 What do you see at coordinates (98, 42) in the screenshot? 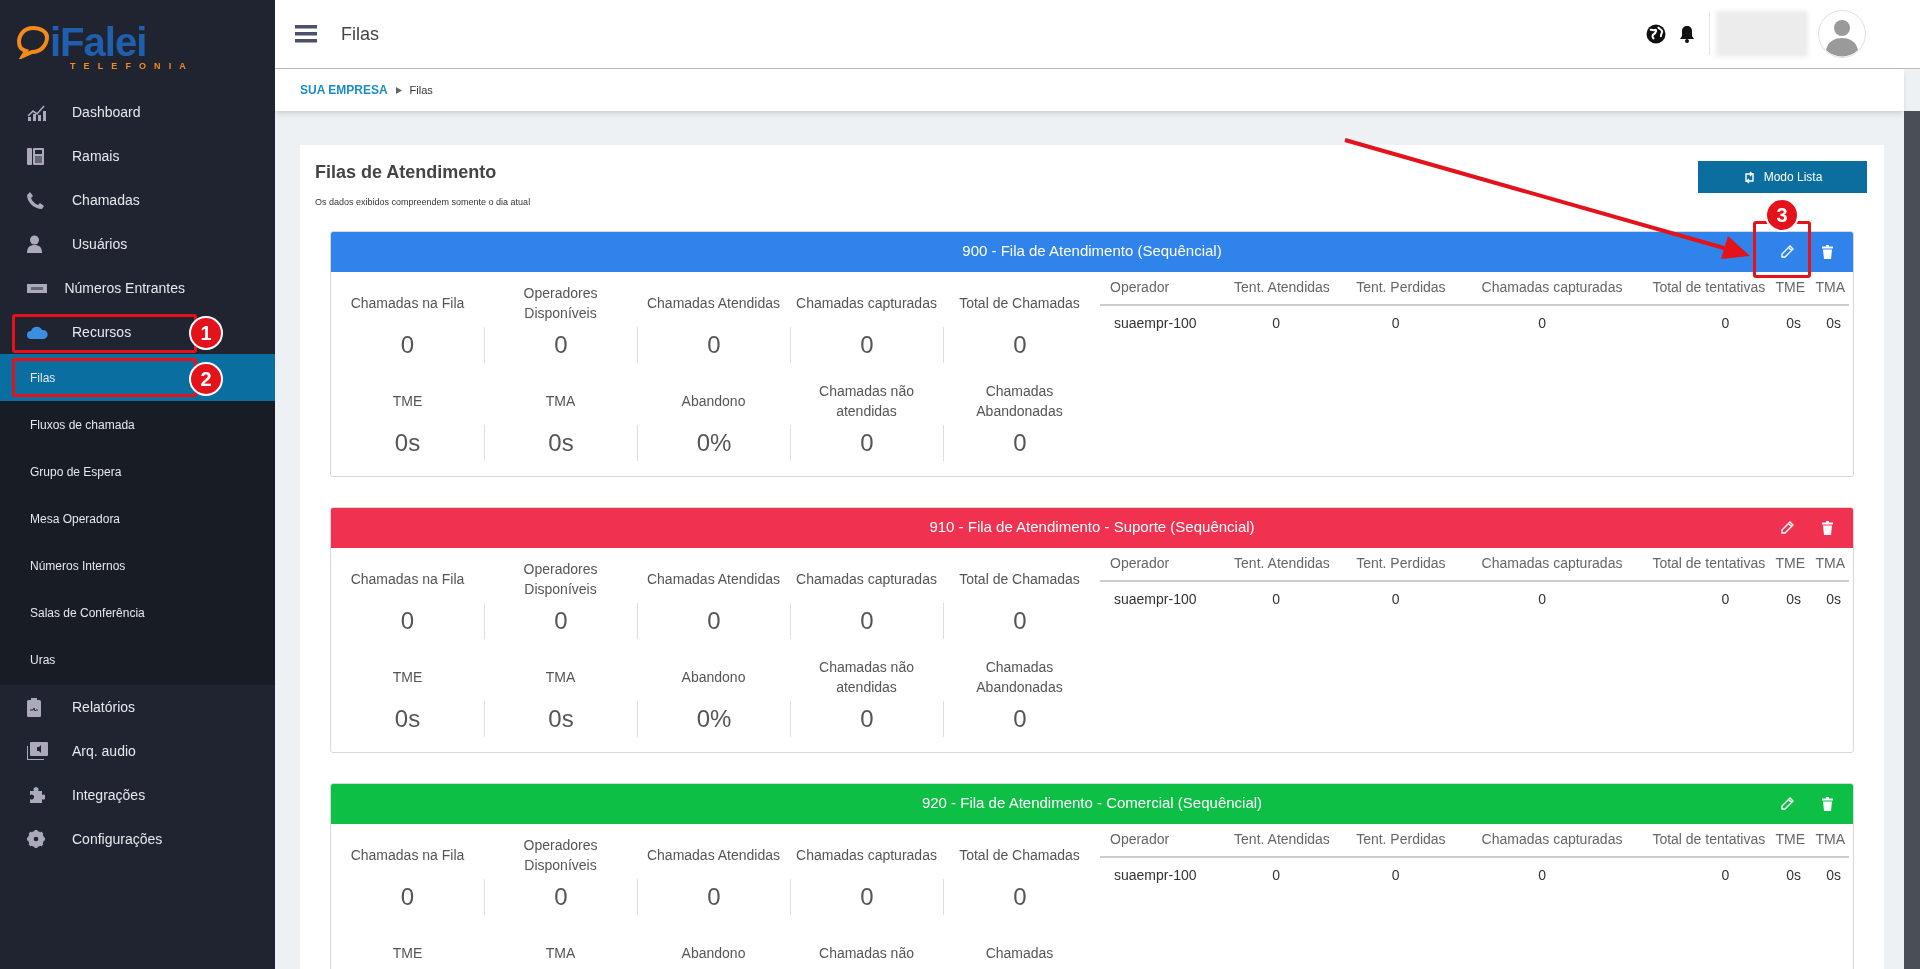
I see `logo-wordmark: iFalei` at bounding box center [98, 42].